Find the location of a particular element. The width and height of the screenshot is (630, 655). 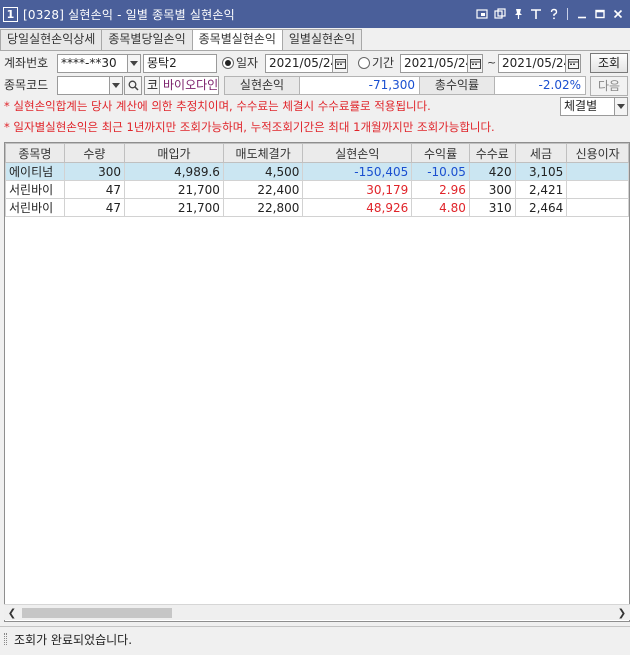

window-title: [0328] 실현손익 - 일별 종목별 실현손익 is located at coordinates (129, 14).